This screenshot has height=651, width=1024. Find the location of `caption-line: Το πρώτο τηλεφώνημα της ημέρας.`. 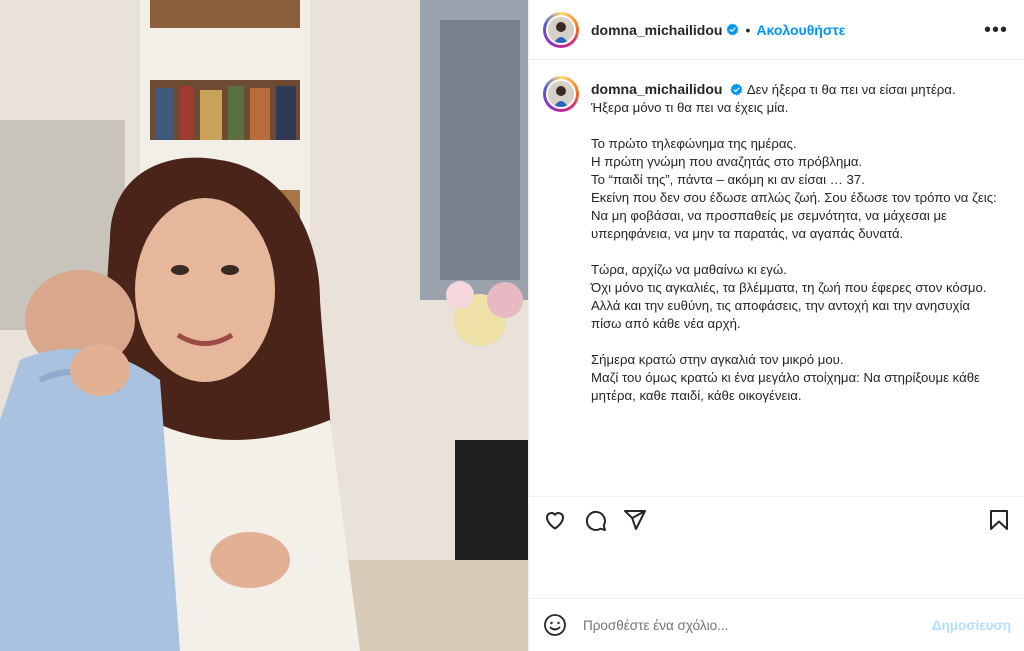

caption-line: Το πρώτο τηλεφώνημα της ημέρας. is located at coordinates (694, 143).